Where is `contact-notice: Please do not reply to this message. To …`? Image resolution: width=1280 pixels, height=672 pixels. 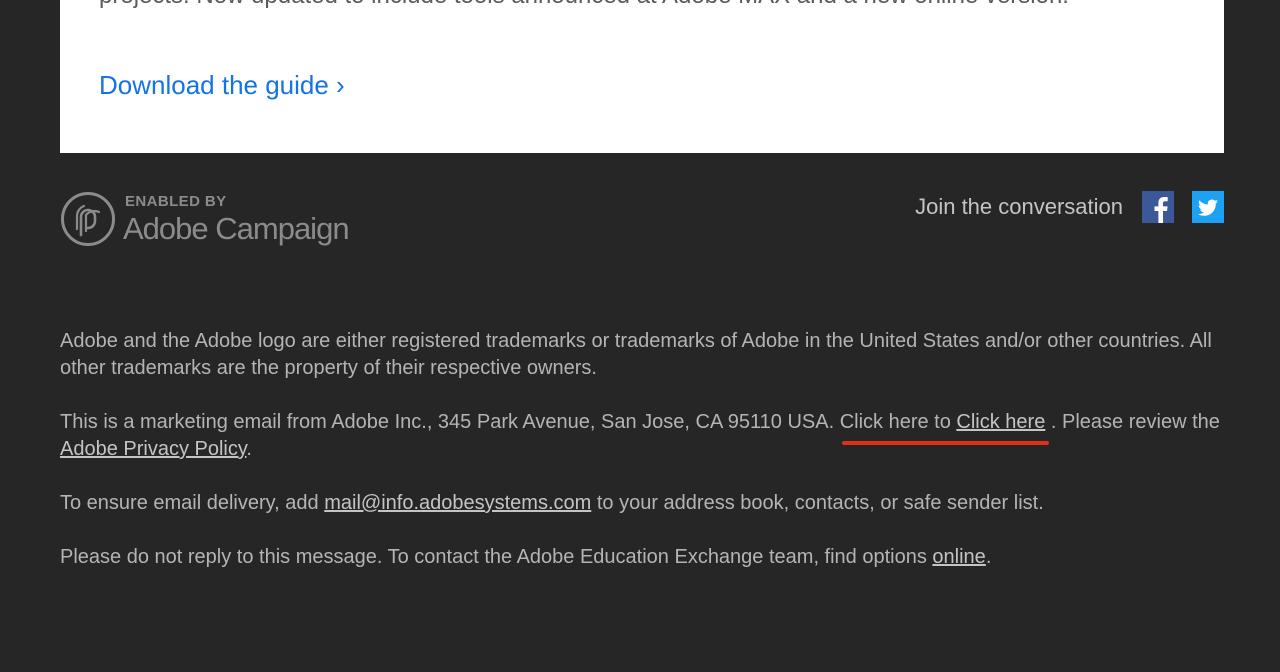
contact-notice: Please do not reply to this message. To … is located at coordinates (640, 557).